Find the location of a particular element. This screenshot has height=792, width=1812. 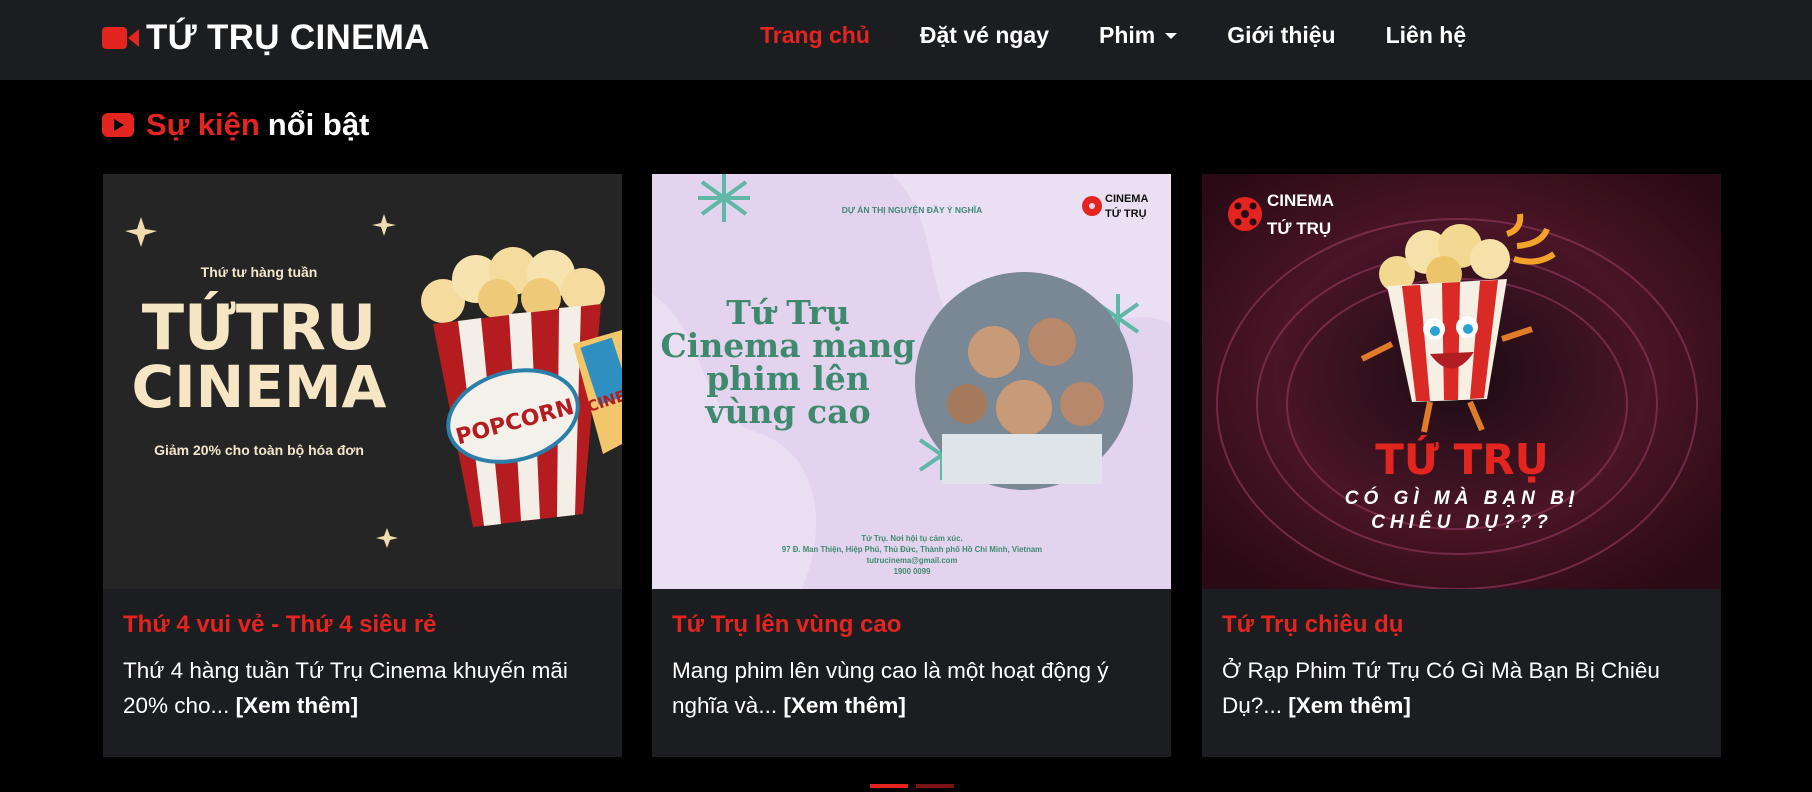

poster-footer-1: Tứ Trụ. Nơi hội tụ cảm xúc. is located at coordinates (911, 538).